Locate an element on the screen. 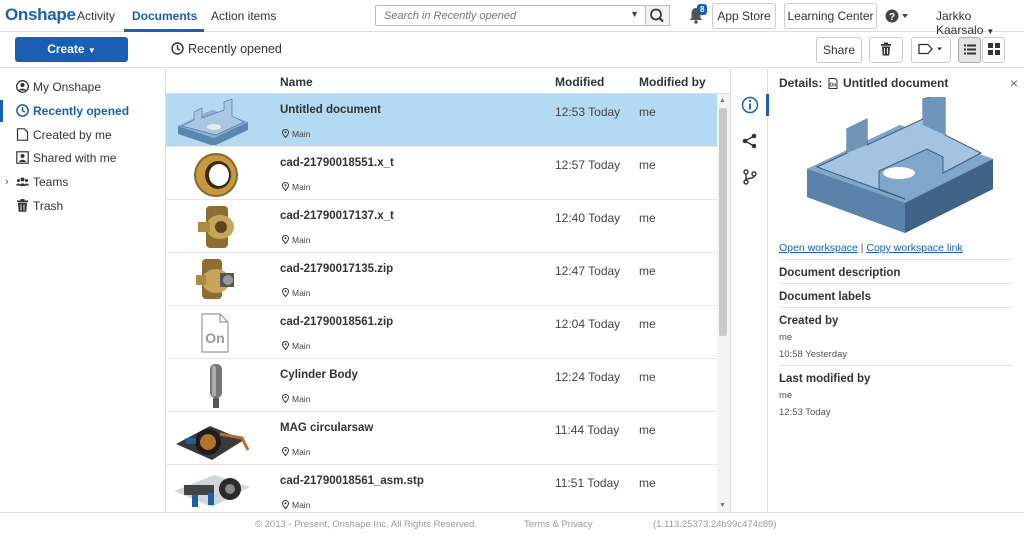  sidebar-item-my-onshape: My Onshape is located at coordinates (83, 87).